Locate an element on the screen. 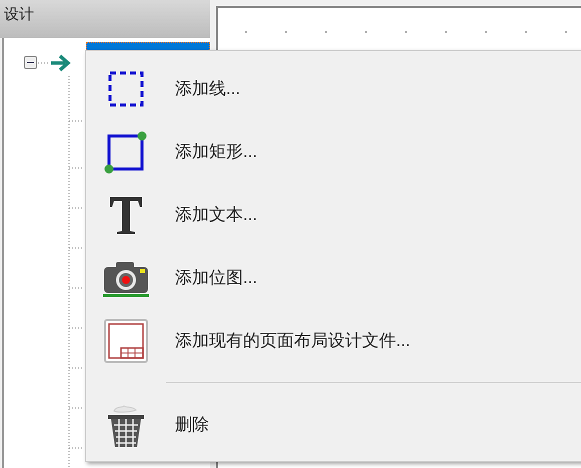 Image resolution: width=581 pixels, height=468 pixels. collapse-toggle is located at coordinates (30, 62).